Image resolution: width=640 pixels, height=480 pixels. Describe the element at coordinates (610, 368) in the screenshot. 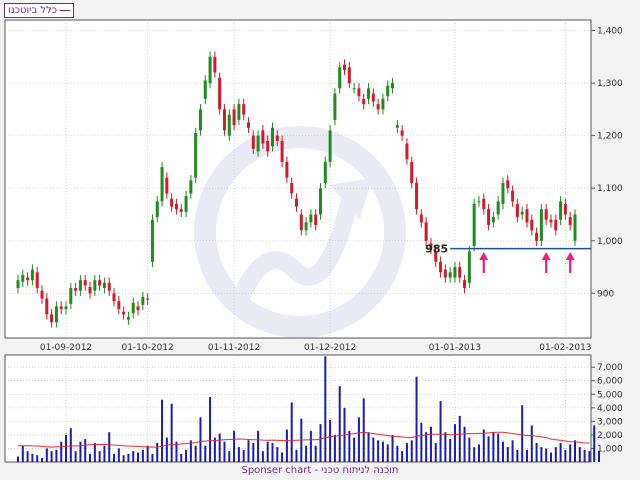

I see `volume-y-tick-label: 7,000` at that location.